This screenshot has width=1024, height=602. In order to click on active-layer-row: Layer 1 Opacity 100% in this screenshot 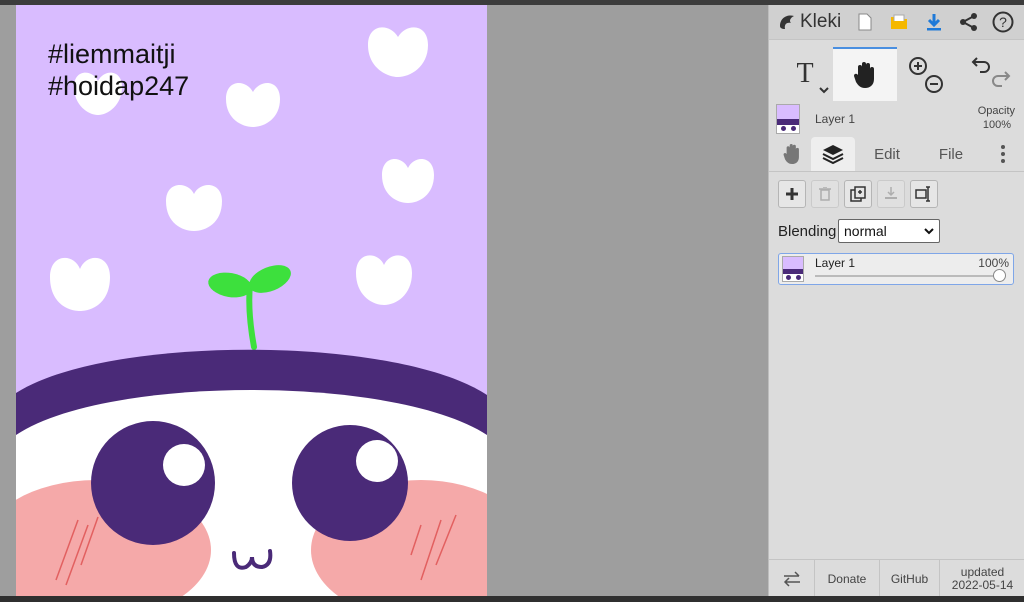, I will do `click(896, 119)`.